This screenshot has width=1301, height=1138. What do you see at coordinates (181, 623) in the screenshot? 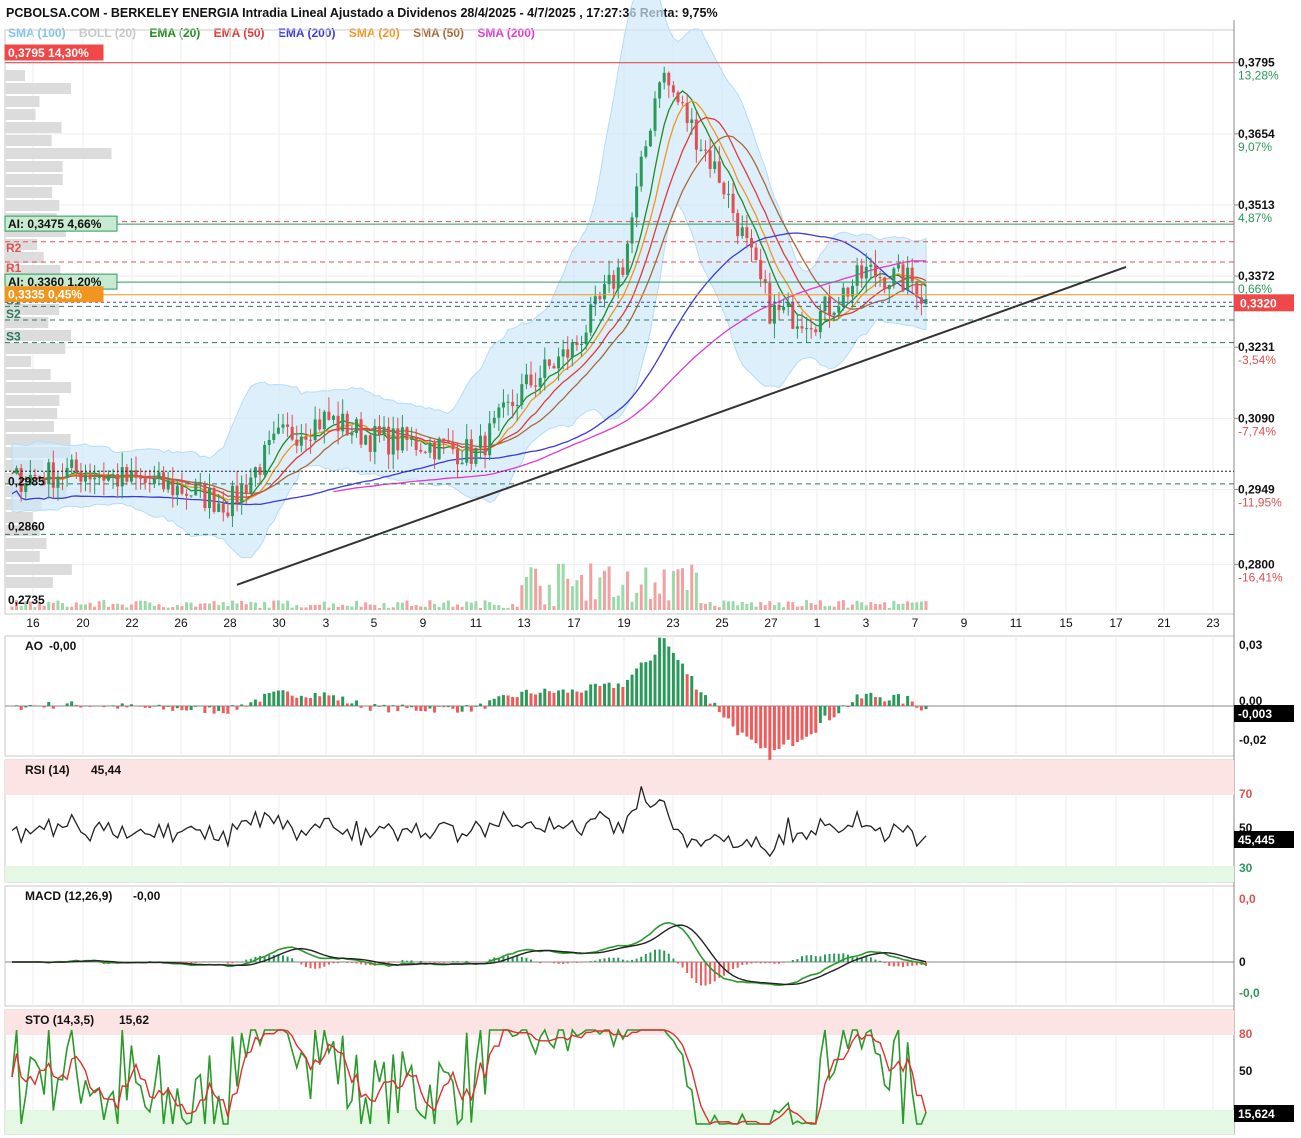
I see `x-tick-label: 26` at bounding box center [181, 623].